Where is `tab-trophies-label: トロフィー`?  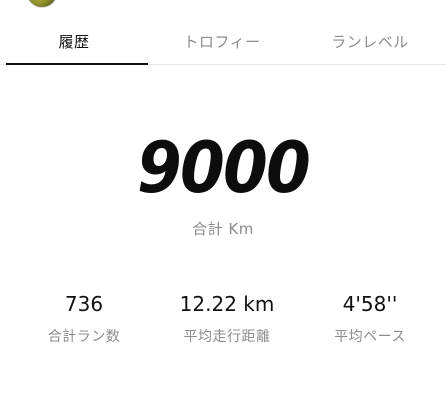
tab-trophies-label: トロフィー is located at coordinates (222, 41).